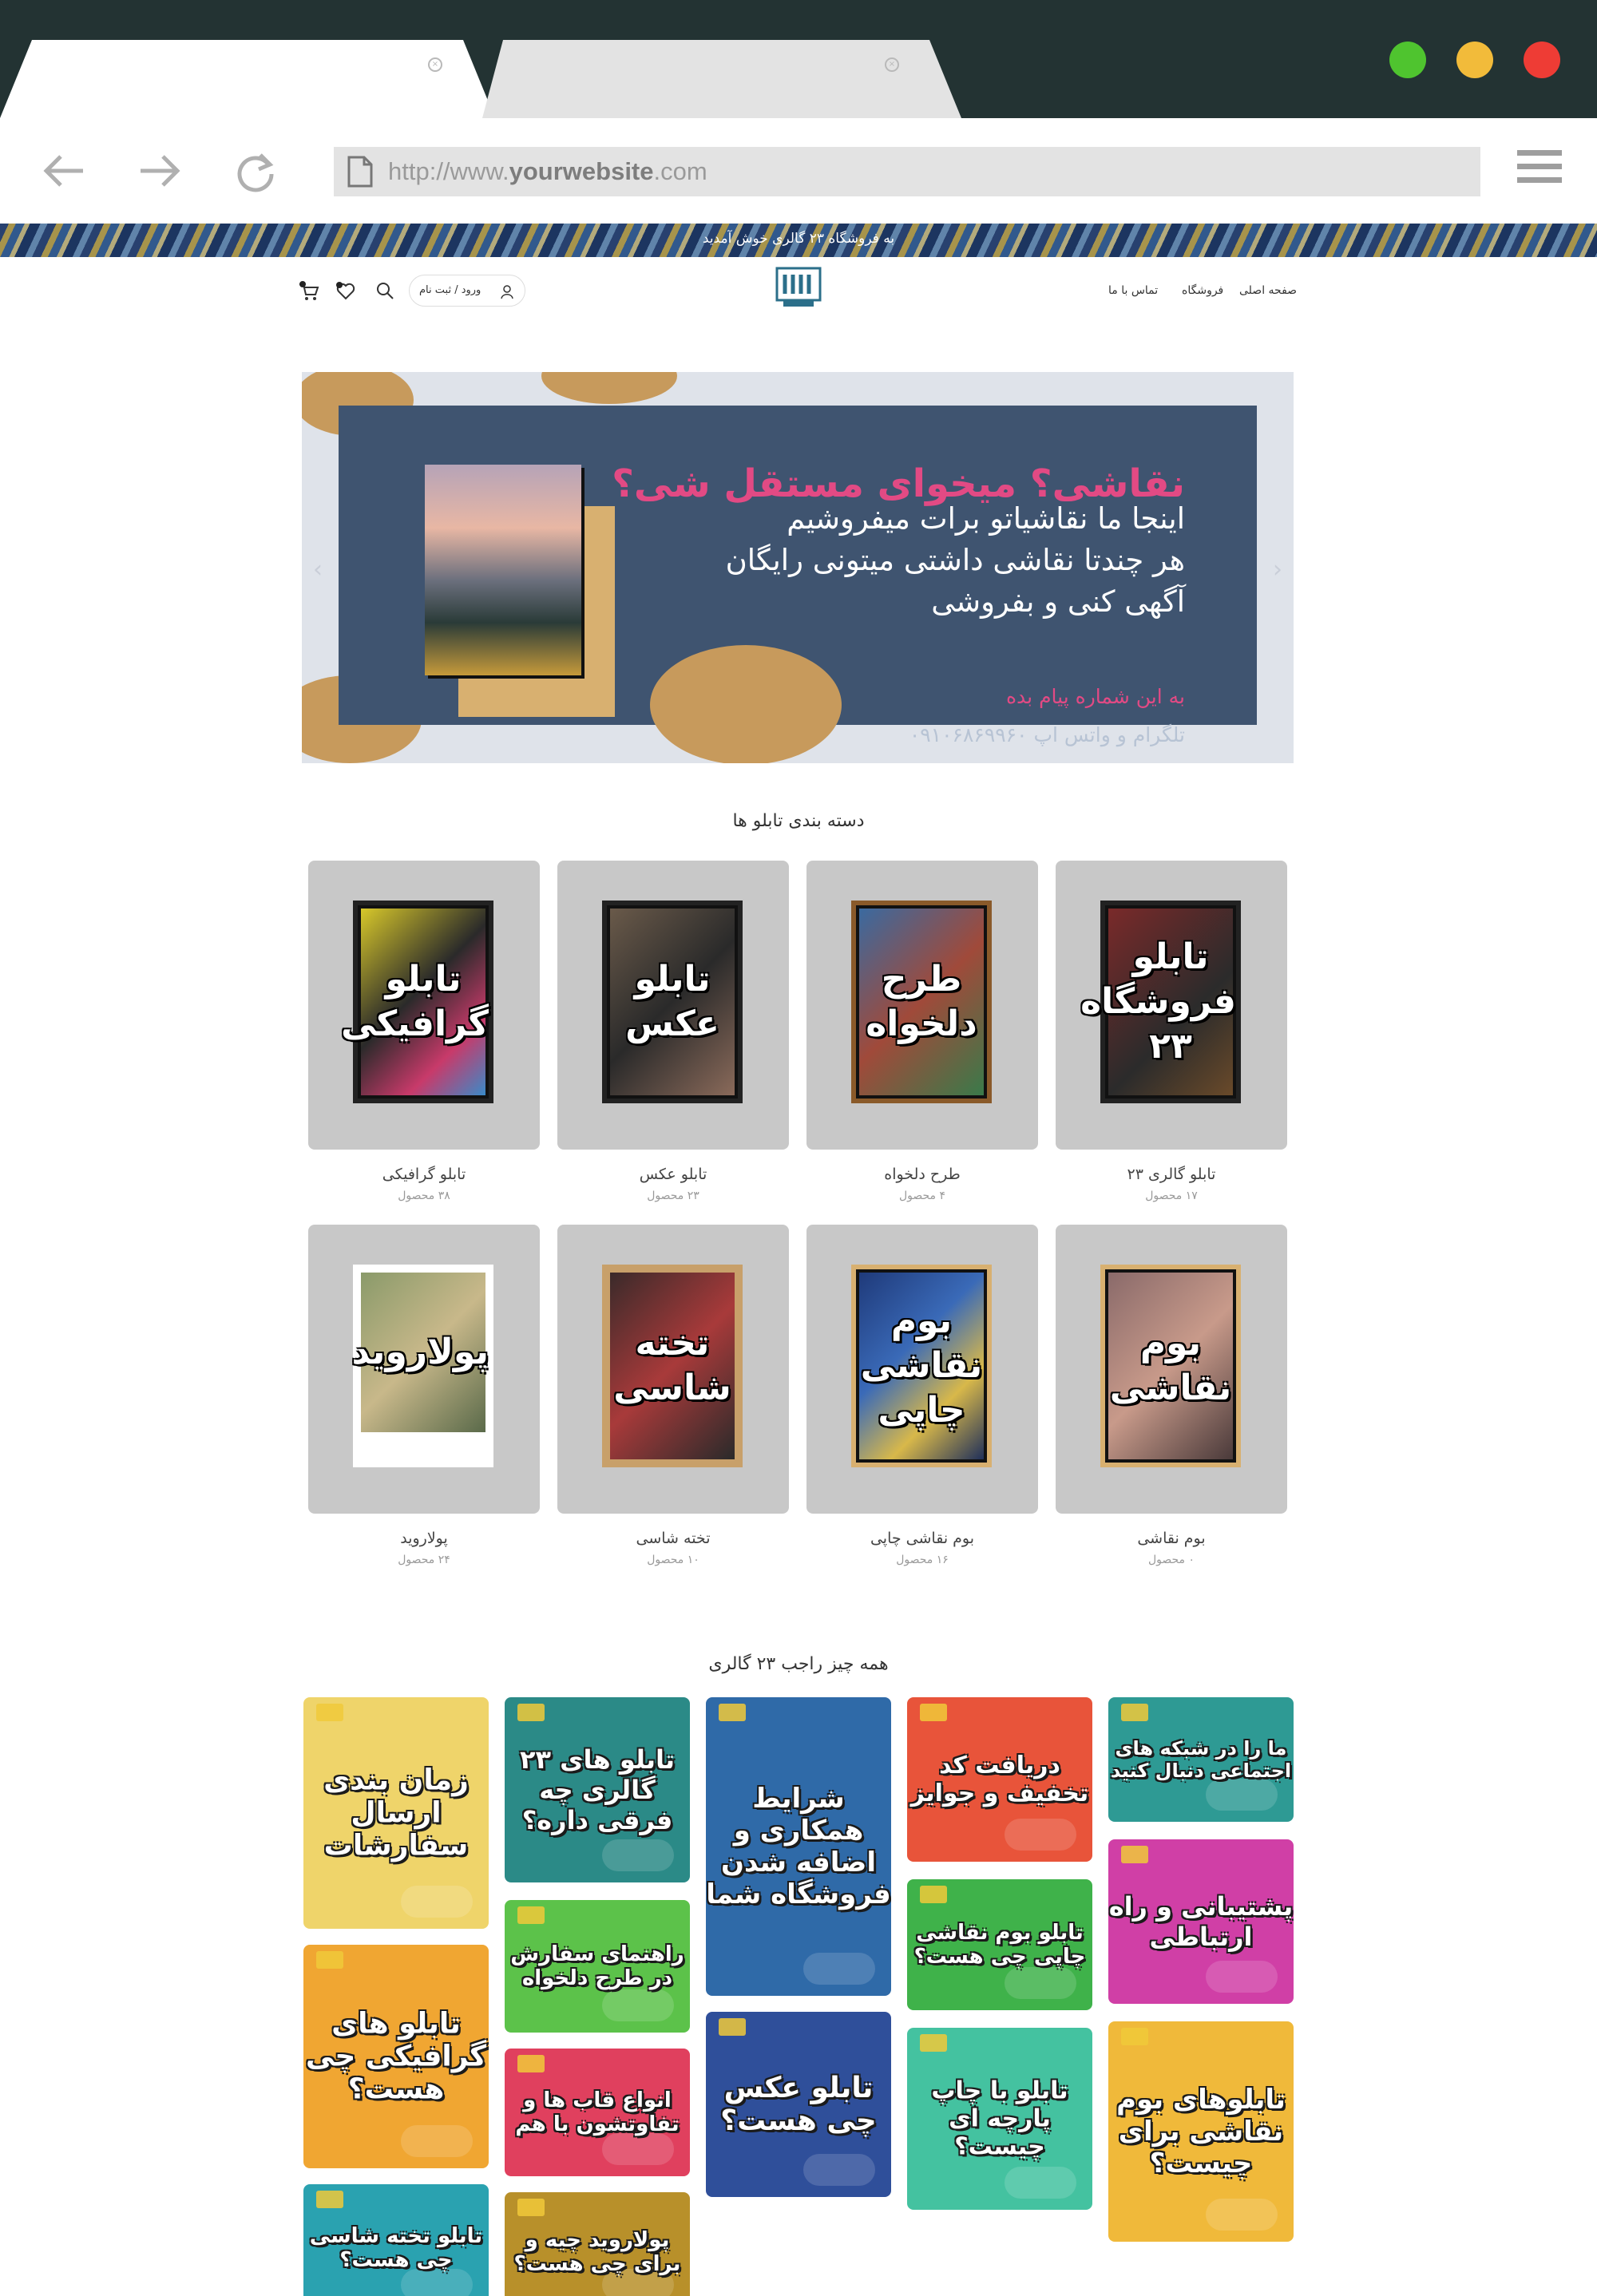 The width and height of the screenshot is (1597, 2296). What do you see at coordinates (1047, 734) in the screenshot?
I see `hero-subline-2: تلگرام و واتس اپ ۰۹۱۰۶۸۶۹۹۶۰` at bounding box center [1047, 734].